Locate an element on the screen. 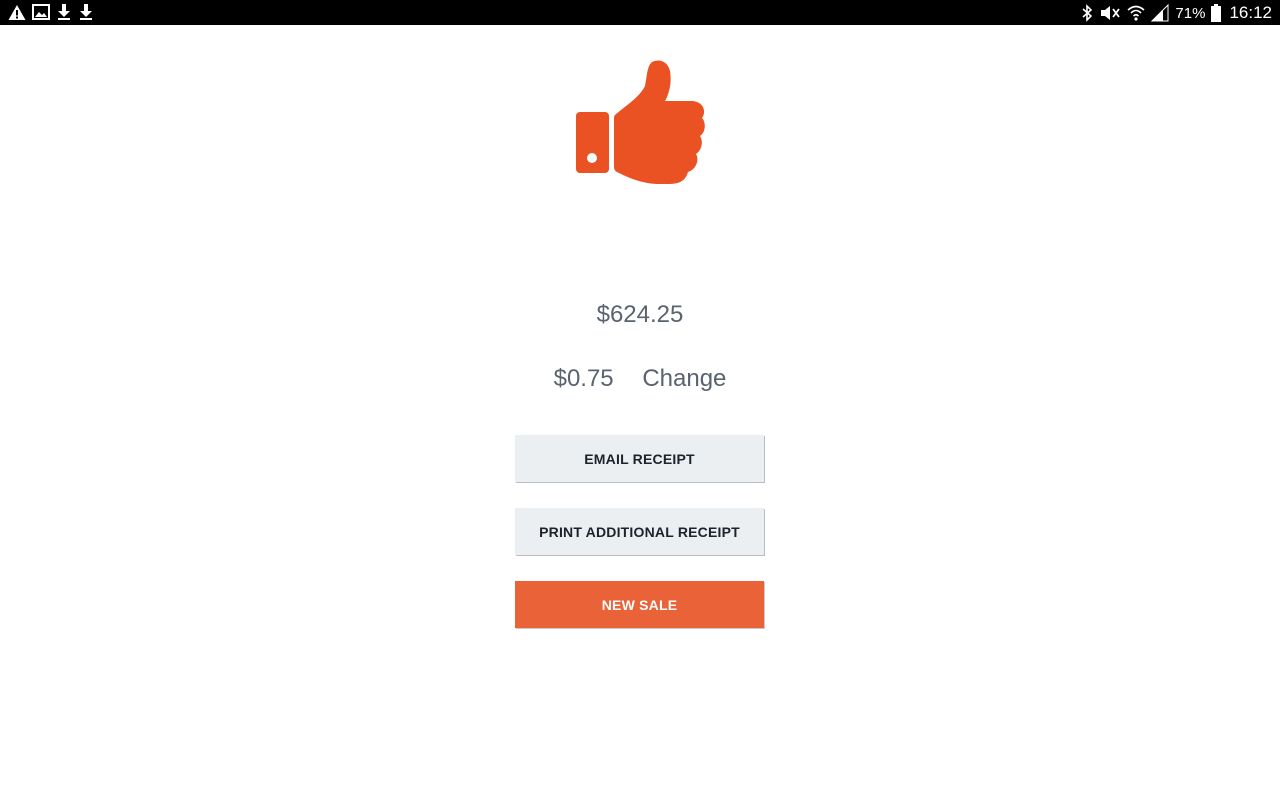 This screenshot has width=1280, height=800. notification-icons is located at coordinates (51, 12).